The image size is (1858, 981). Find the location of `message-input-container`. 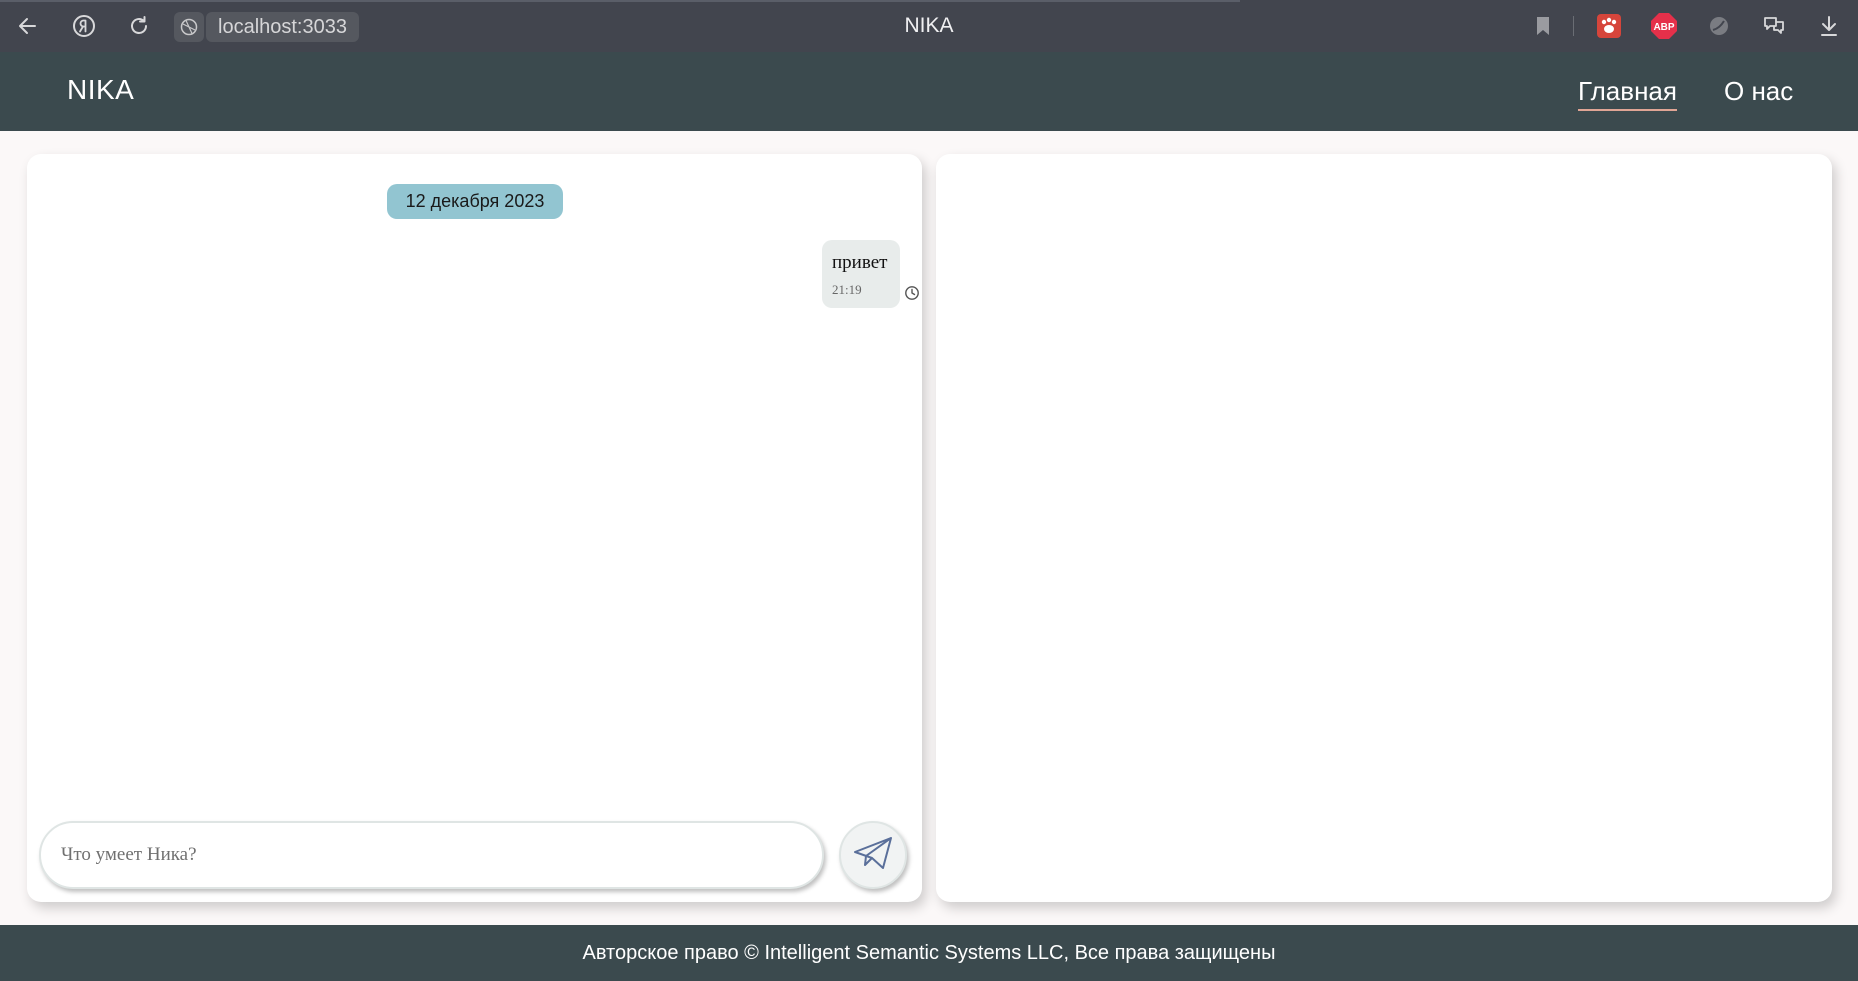

message-input-container is located at coordinates (431, 855).